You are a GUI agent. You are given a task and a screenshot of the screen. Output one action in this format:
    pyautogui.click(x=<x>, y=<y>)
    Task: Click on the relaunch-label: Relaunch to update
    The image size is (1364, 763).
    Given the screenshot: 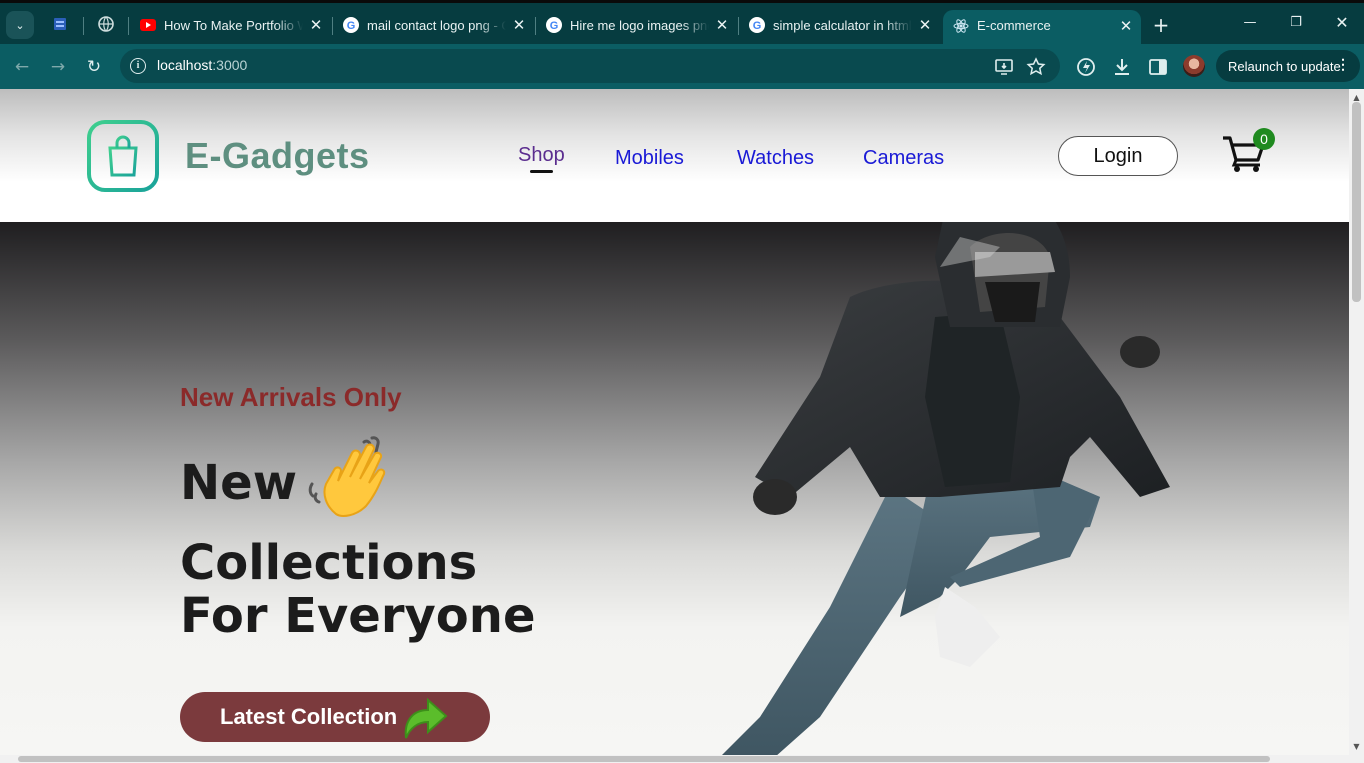 What is the action you would take?
    pyautogui.click(x=1284, y=66)
    